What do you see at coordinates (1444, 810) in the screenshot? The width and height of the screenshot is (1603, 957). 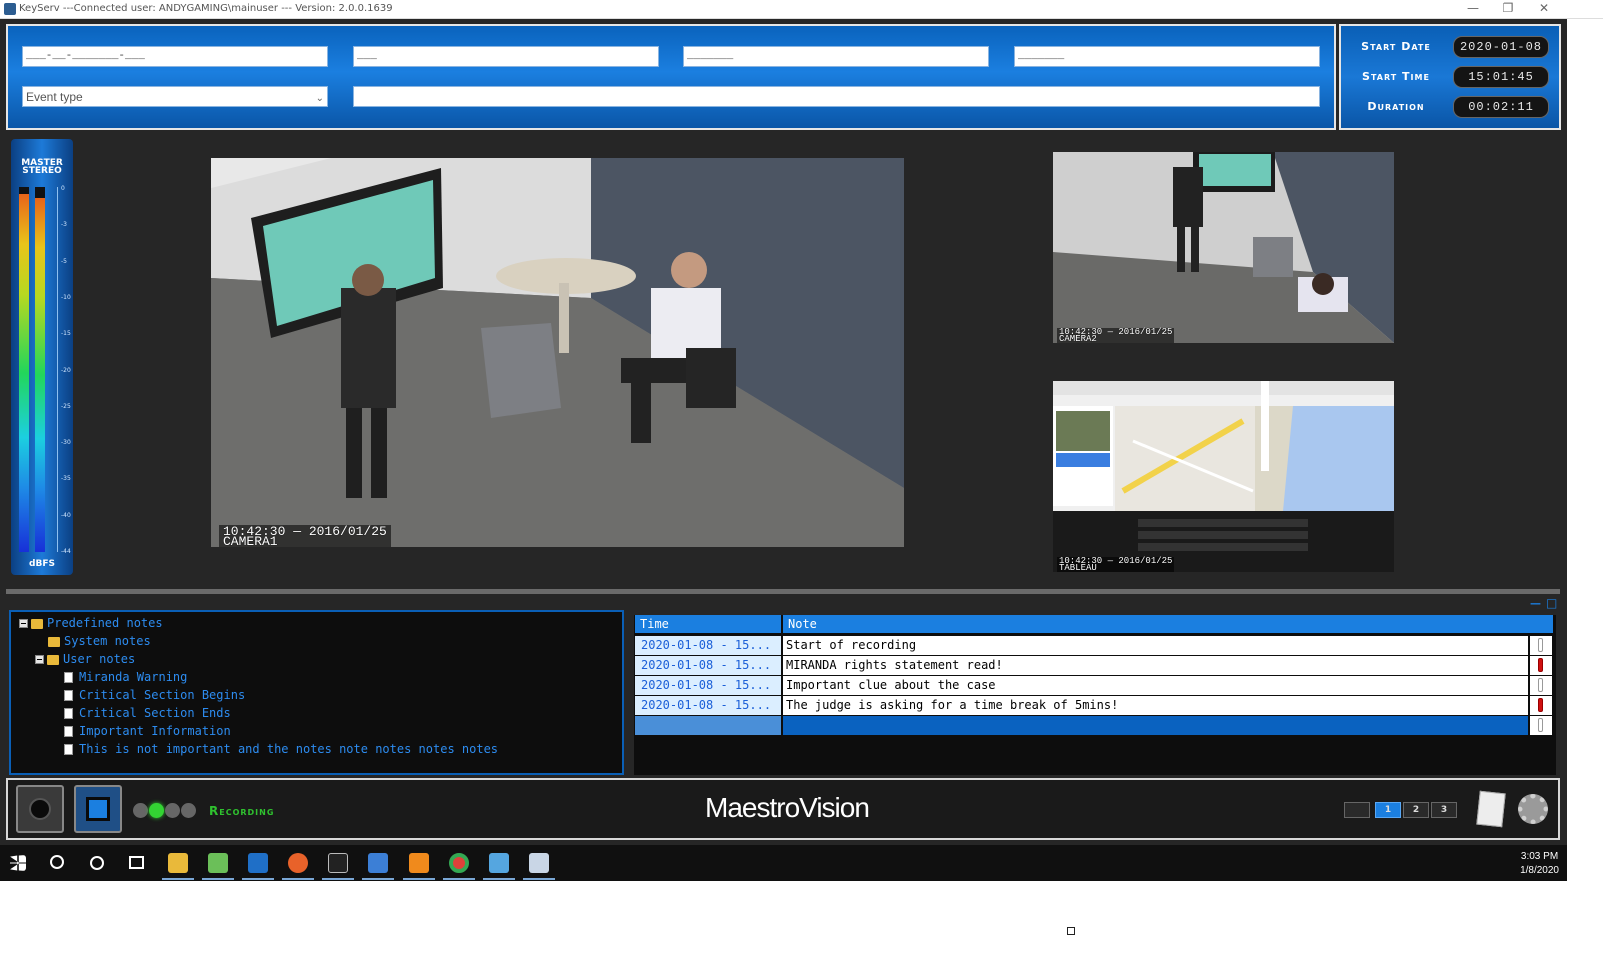 I see `layout-button-3: 3` at bounding box center [1444, 810].